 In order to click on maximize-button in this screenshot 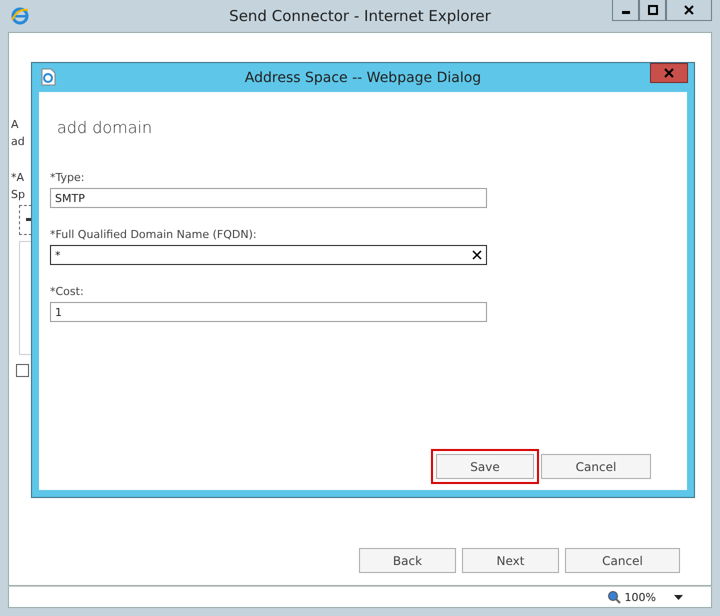, I will do `click(652, 10)`.